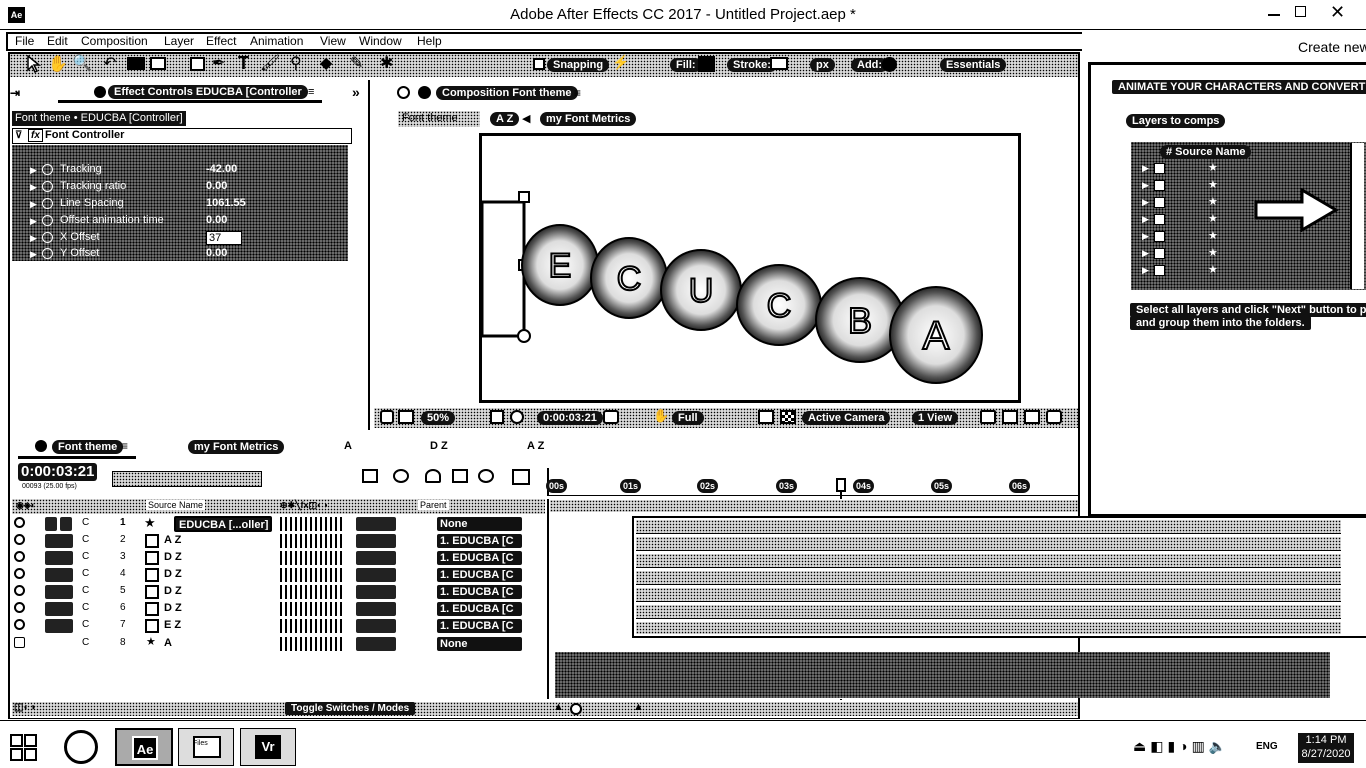  I want to click on layer-name: E Z, so click(172, 626).